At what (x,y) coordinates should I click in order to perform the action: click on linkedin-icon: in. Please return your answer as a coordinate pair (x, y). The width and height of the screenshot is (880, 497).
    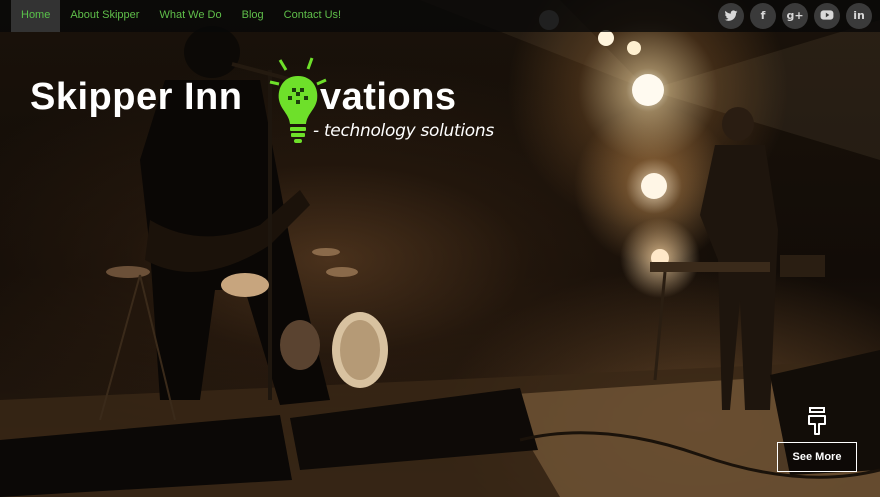
    Looking at the image, I should click on (859, 16).